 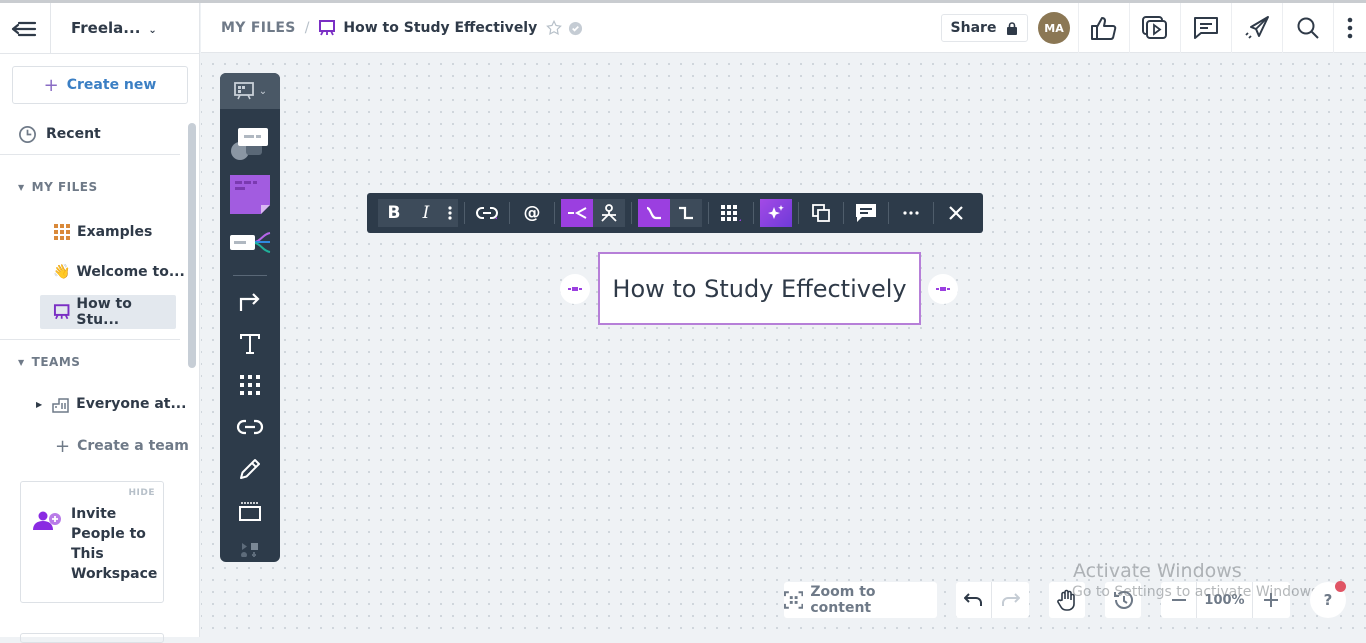 I want to click on italic-button: I, so click(x=426, y=213).